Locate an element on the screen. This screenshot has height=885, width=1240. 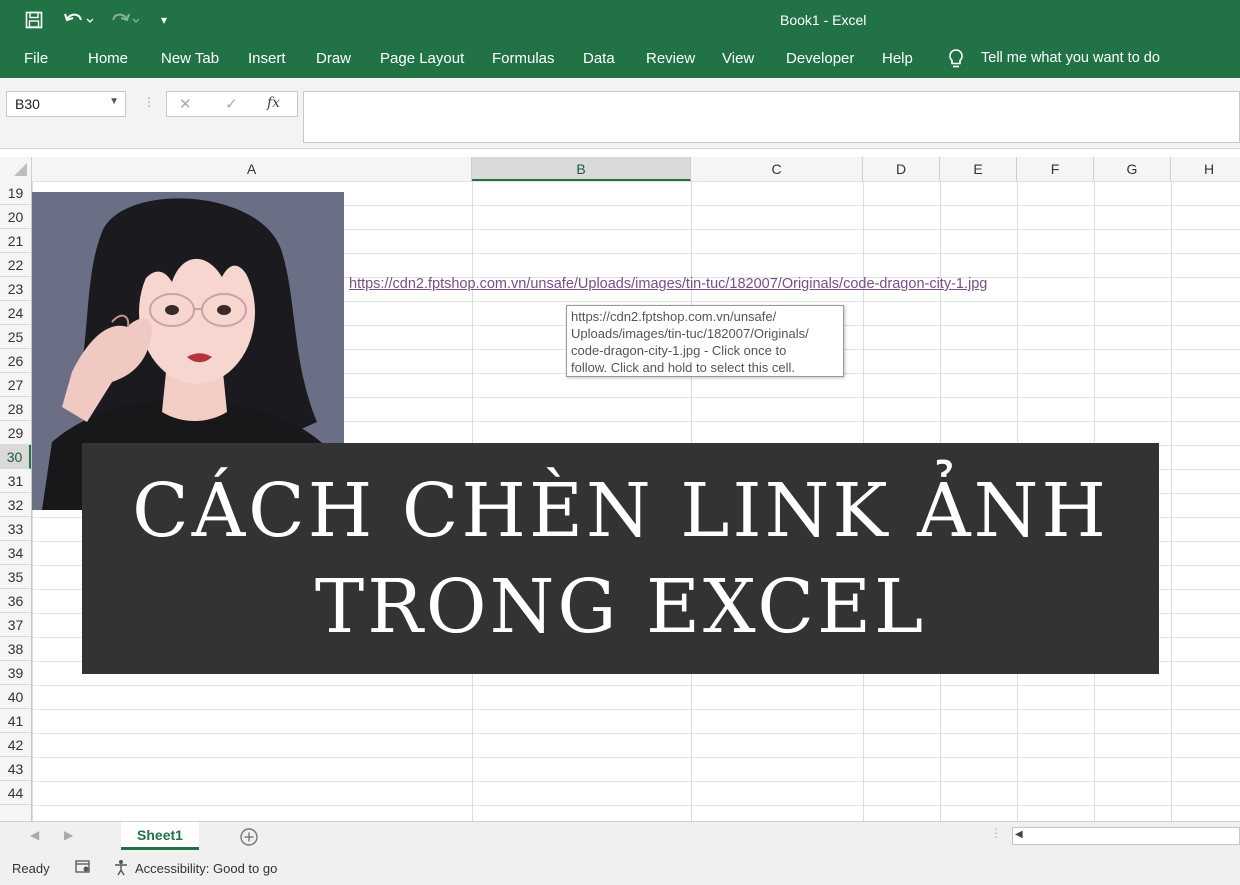
ready-status: Ready is located at coordinates (31, 868).